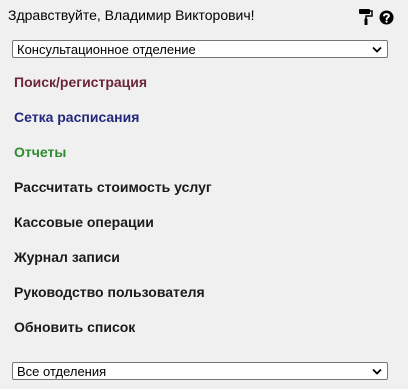  What do you see at coordinates (113, 334) in the screenshot?
I see `menu-item-refresh-list: Обновить список` at bounding box center [113, 334].